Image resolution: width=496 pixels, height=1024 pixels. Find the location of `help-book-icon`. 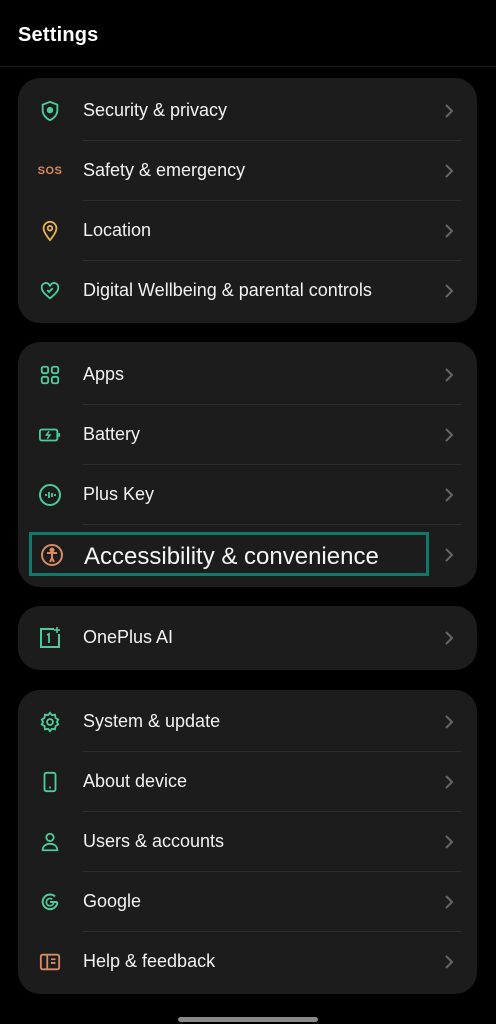

help-book-icon is located at coordinates (50, 962).